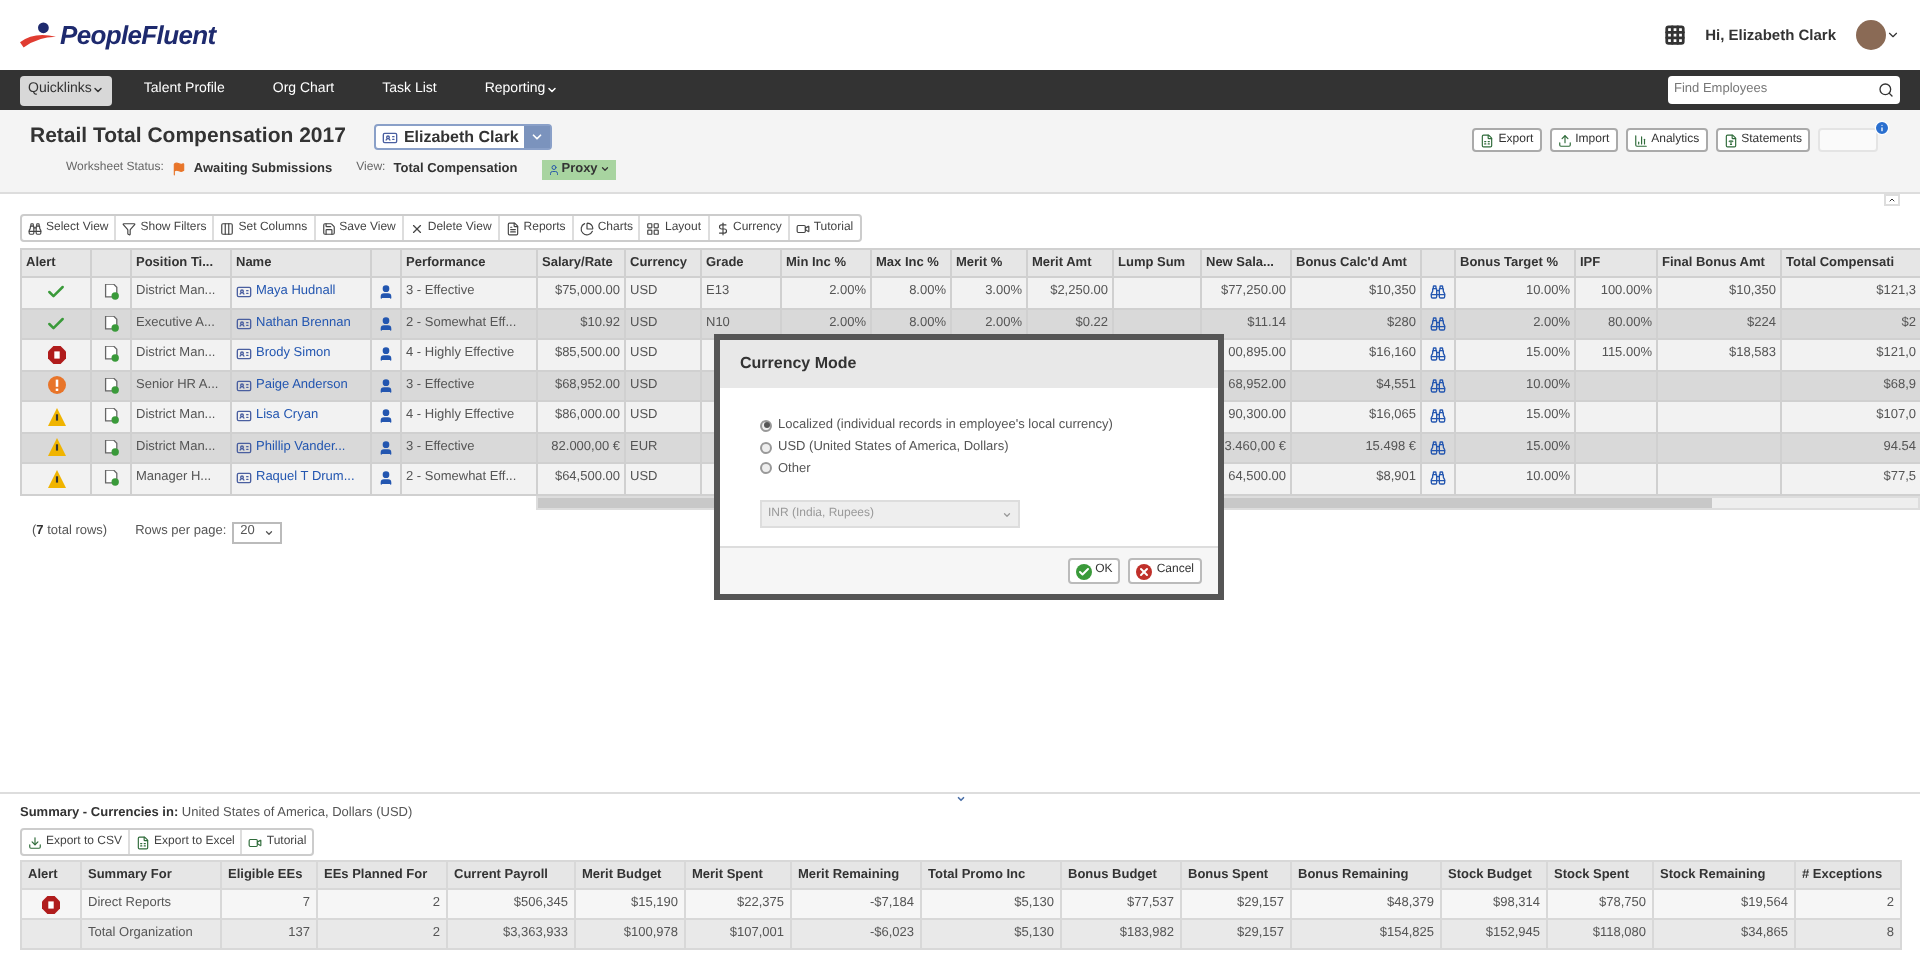 This screenshot has height=970, width=1920. I want to click on logo-text: PeopleFluent, so click(138, 35).